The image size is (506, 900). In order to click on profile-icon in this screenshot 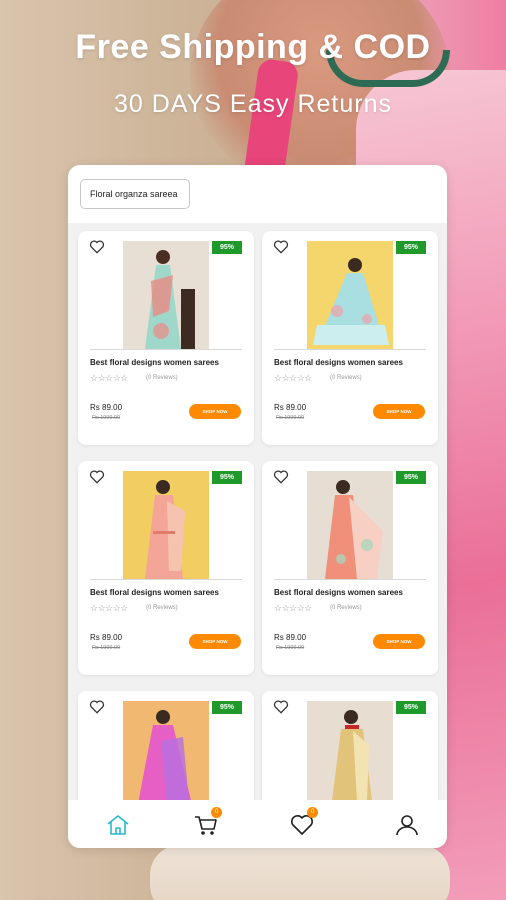, I will do `click(407, 825)`.